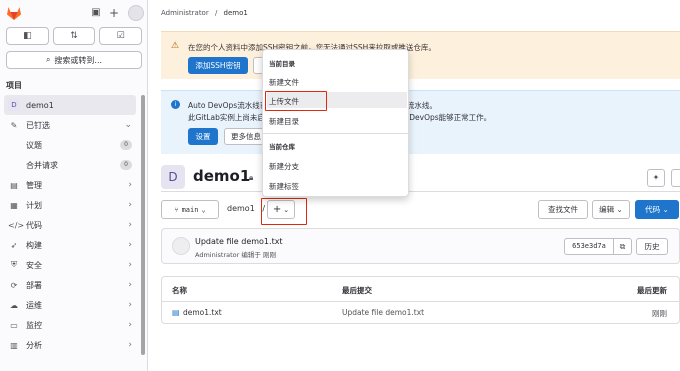 This screenshot has height=371, width=680. I want to click on table-divider, so click(420, 301).